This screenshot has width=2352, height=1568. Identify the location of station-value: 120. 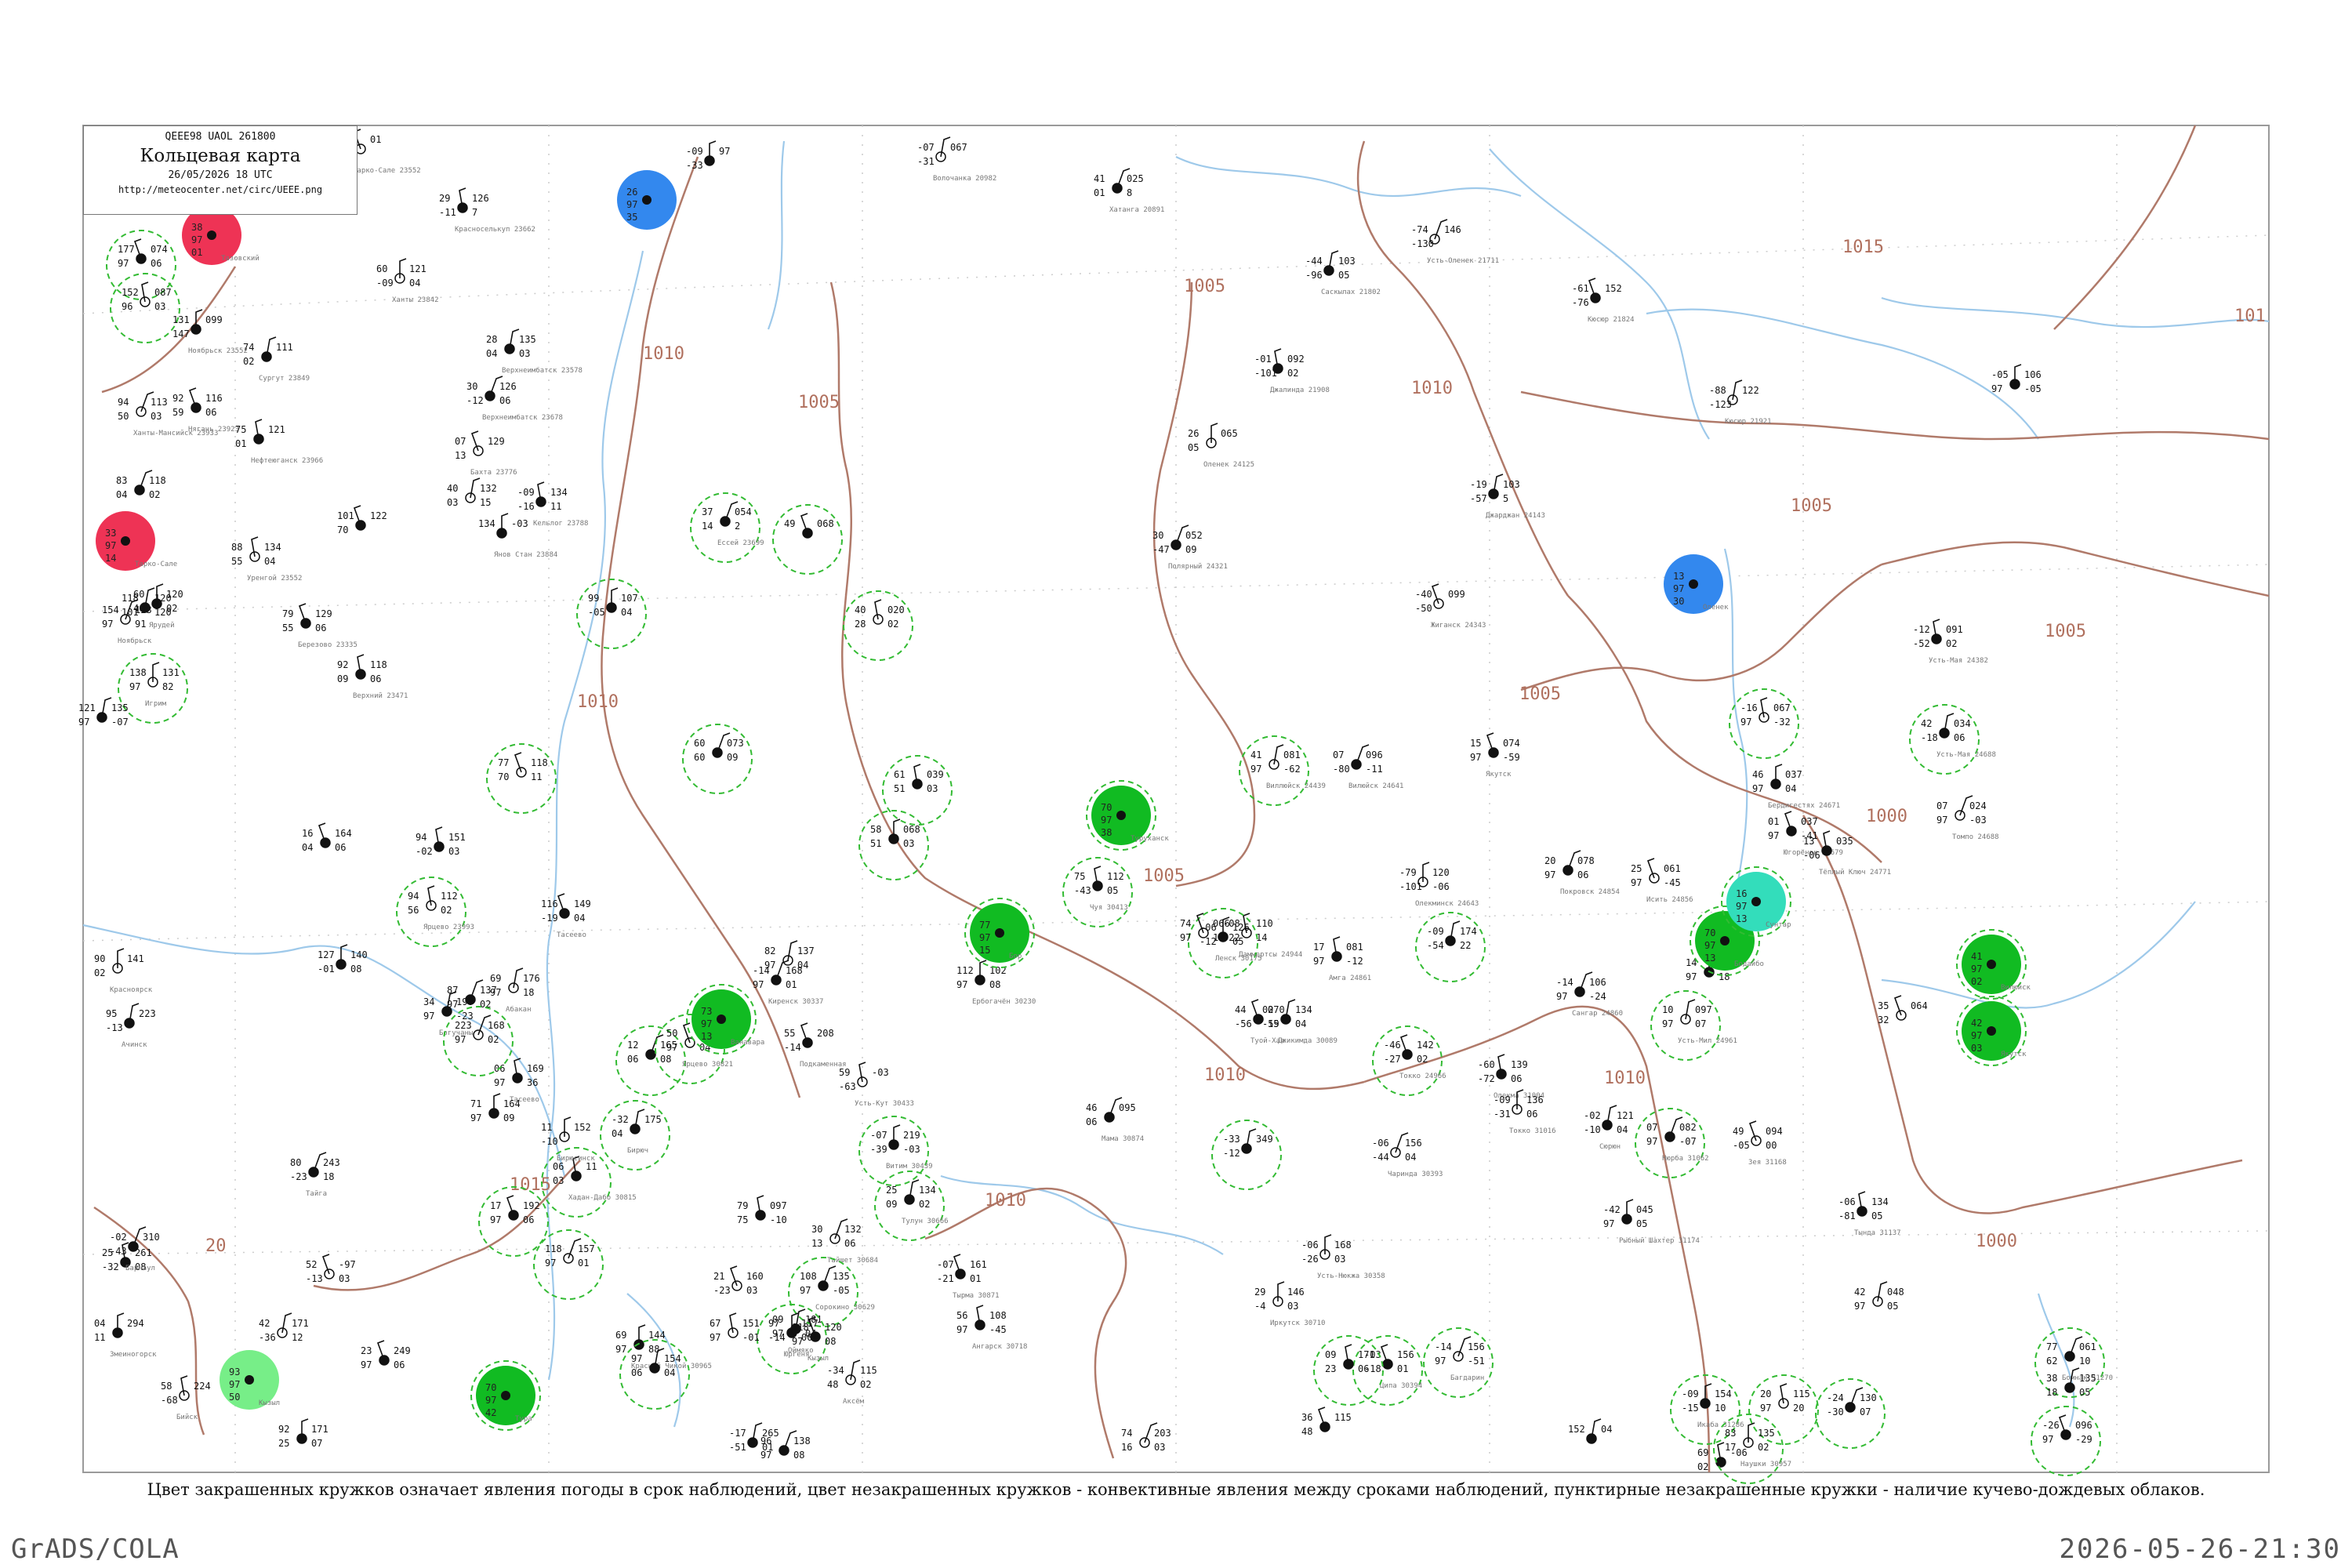
(163, 598).